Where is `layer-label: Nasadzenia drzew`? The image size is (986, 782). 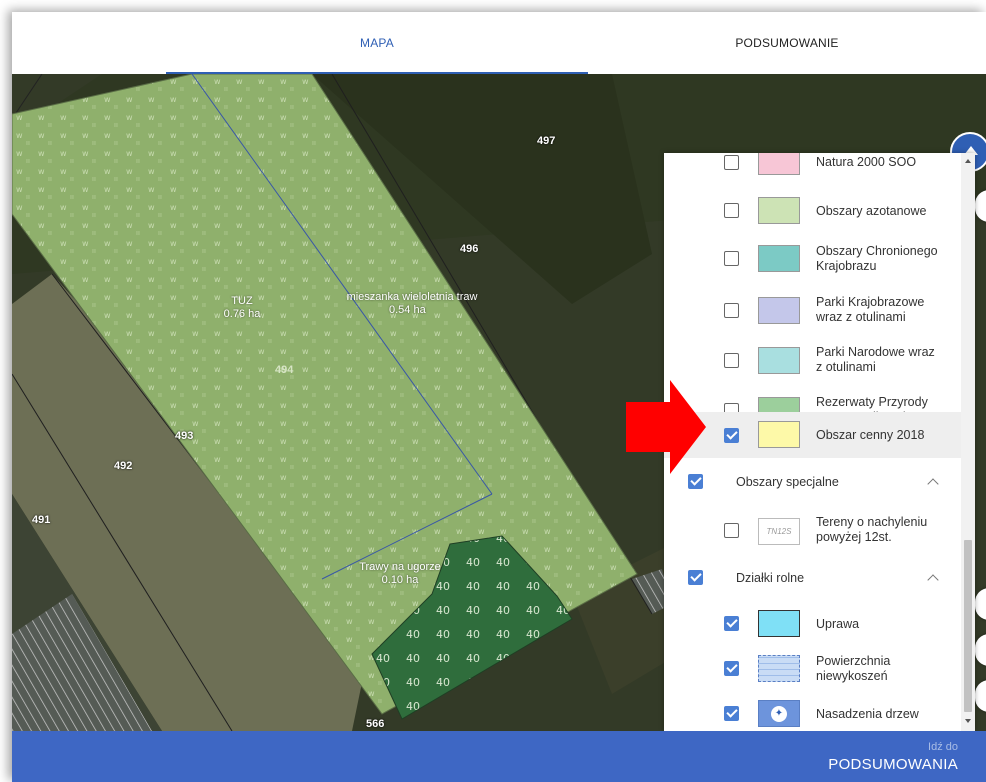 layer-label: Nasadzenia drzew is located at coordinates (867, 714).